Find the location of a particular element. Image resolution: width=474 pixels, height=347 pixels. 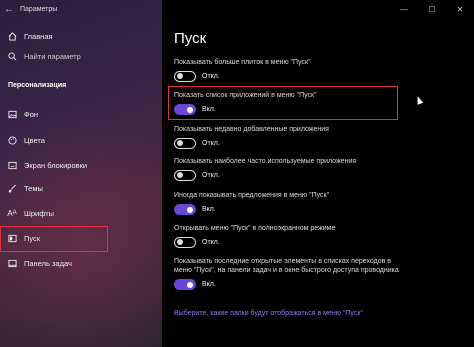

image-icon is located at coordinates (12, 114).